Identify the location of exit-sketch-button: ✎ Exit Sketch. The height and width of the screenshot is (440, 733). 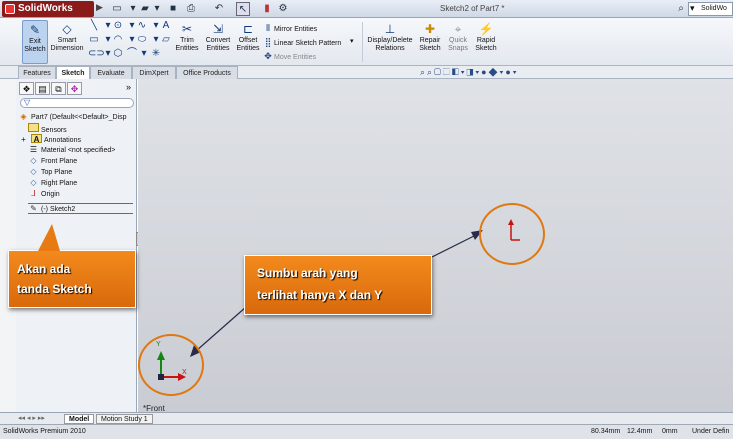
(35, 42).